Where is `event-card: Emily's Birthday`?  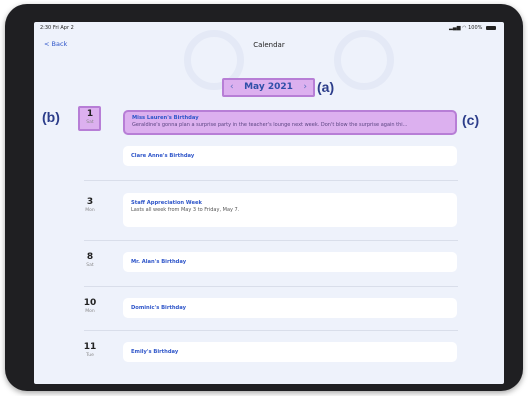
event-card: Emily's Birthday is located at coordinates (290, 352).